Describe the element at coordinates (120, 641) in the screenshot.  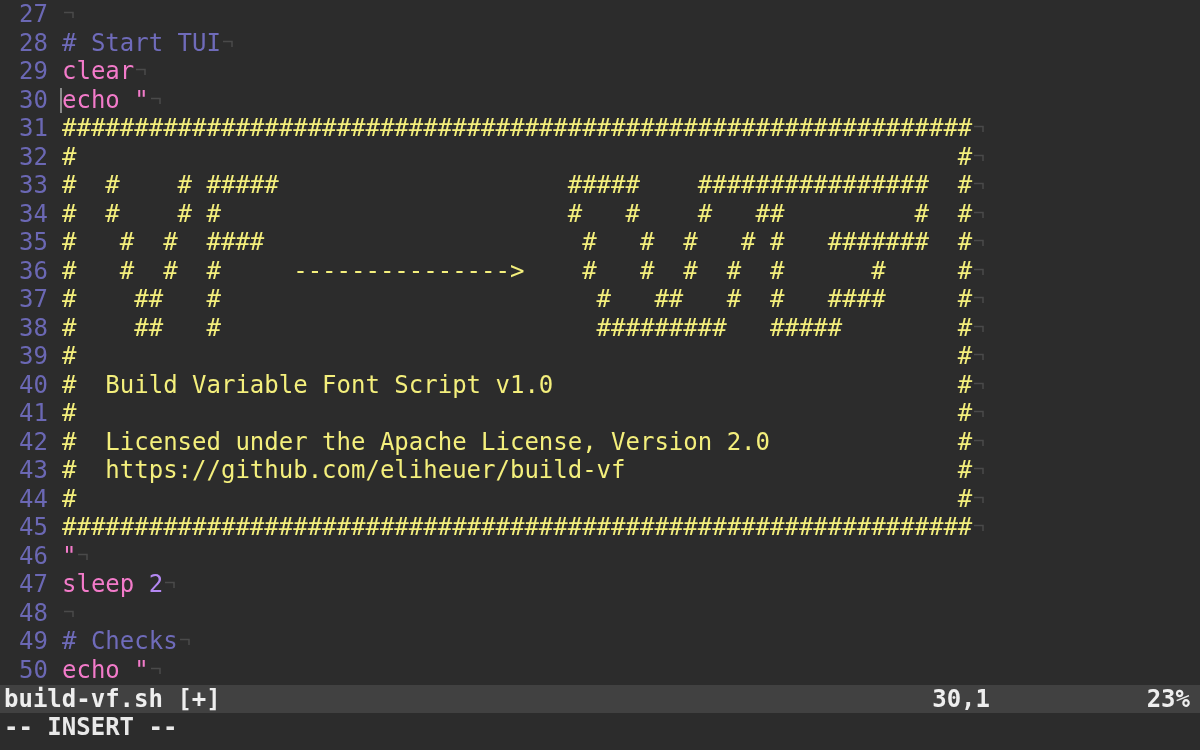
I see `code-text: # Checks` at that location.